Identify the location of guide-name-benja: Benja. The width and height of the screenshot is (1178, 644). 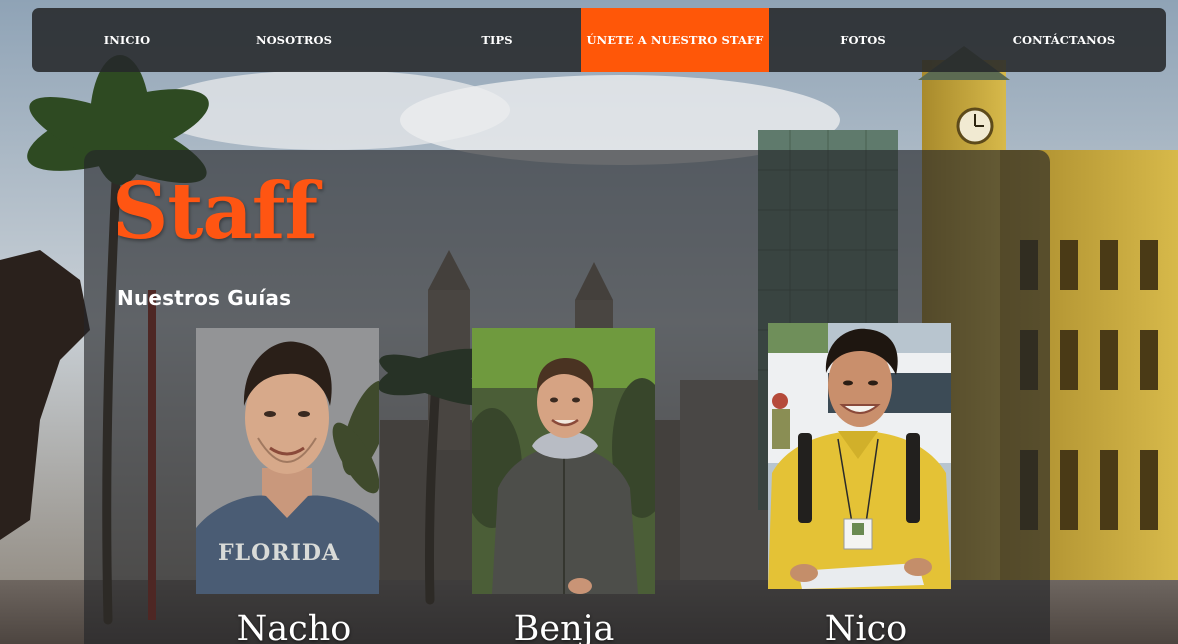
(564, 626).